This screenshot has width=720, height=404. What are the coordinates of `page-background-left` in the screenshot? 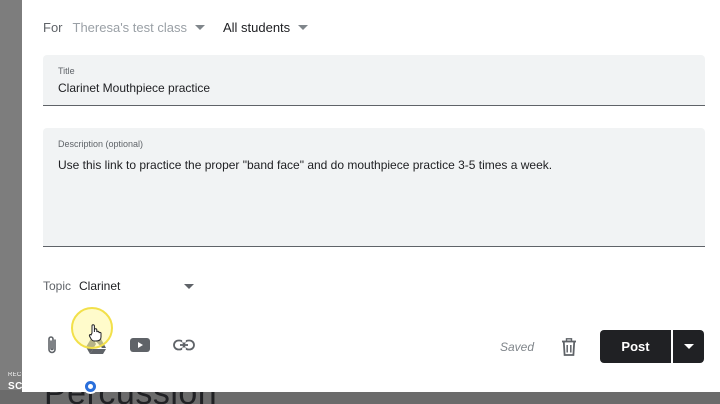 It's located at (11, 196).